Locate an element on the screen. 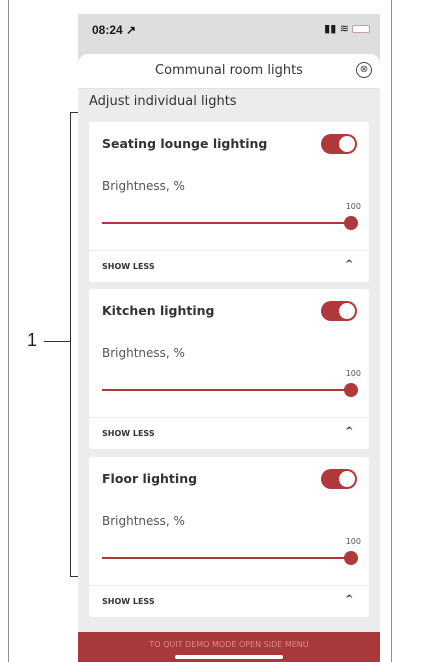 Image resolution: width=432 pixels, height=662 pixels. close-icon: ⊗ is located at coordinates (364, 70).